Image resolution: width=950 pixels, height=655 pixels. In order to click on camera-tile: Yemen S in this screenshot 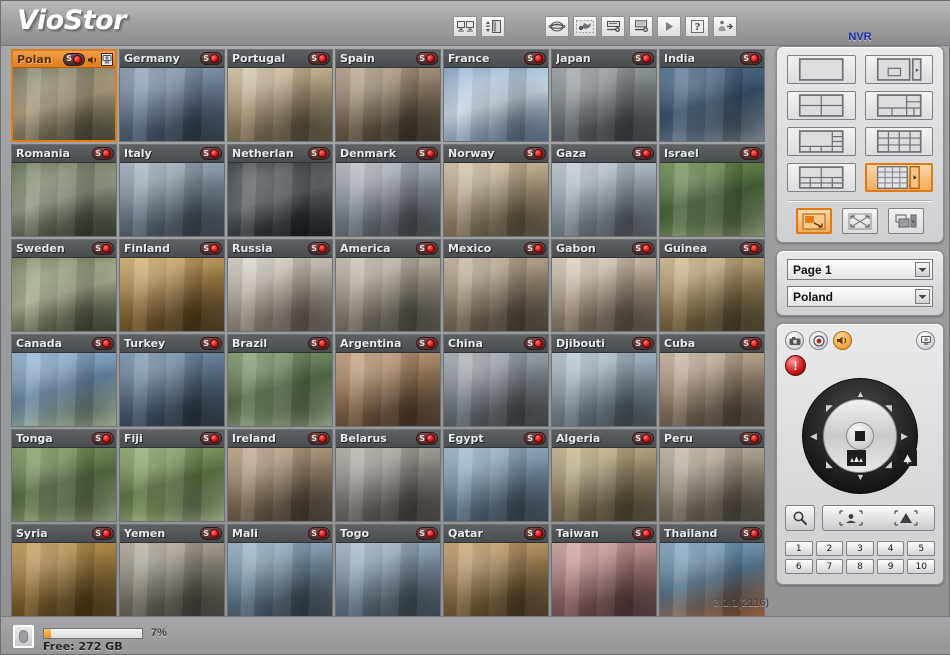, I will do `click(172, 570)`.